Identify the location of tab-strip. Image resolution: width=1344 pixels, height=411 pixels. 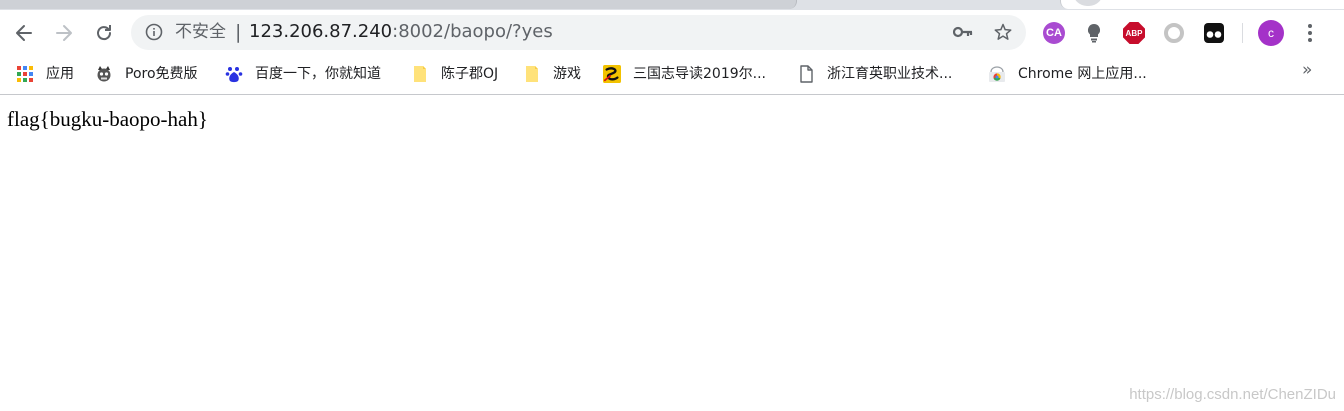
(672, 5).